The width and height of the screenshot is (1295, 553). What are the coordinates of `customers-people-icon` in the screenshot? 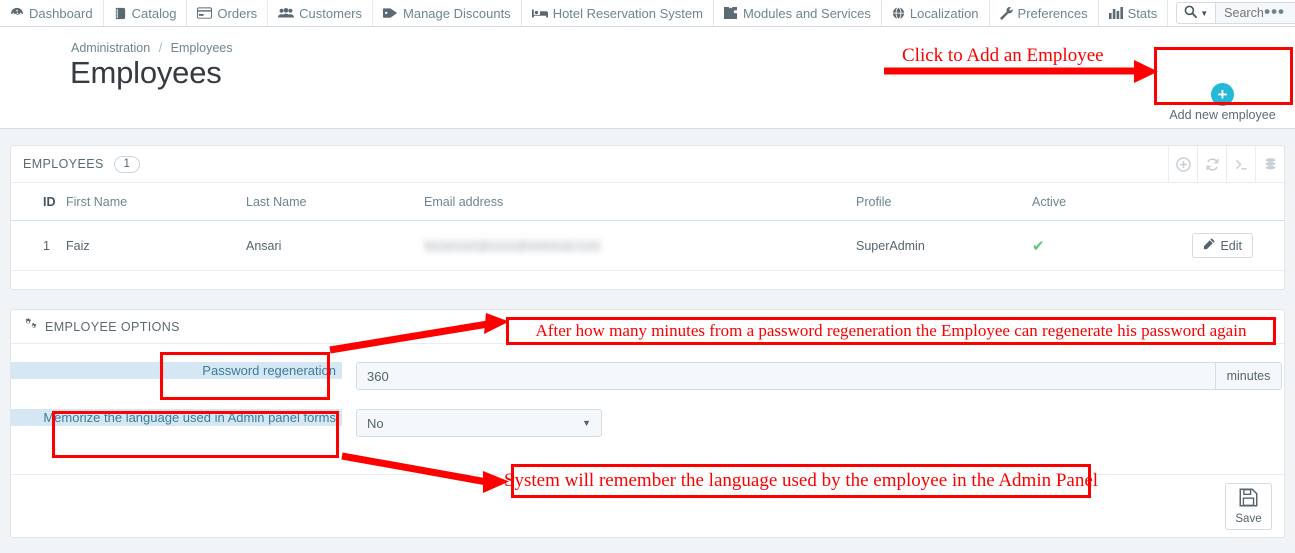 It's located at (286, 13).